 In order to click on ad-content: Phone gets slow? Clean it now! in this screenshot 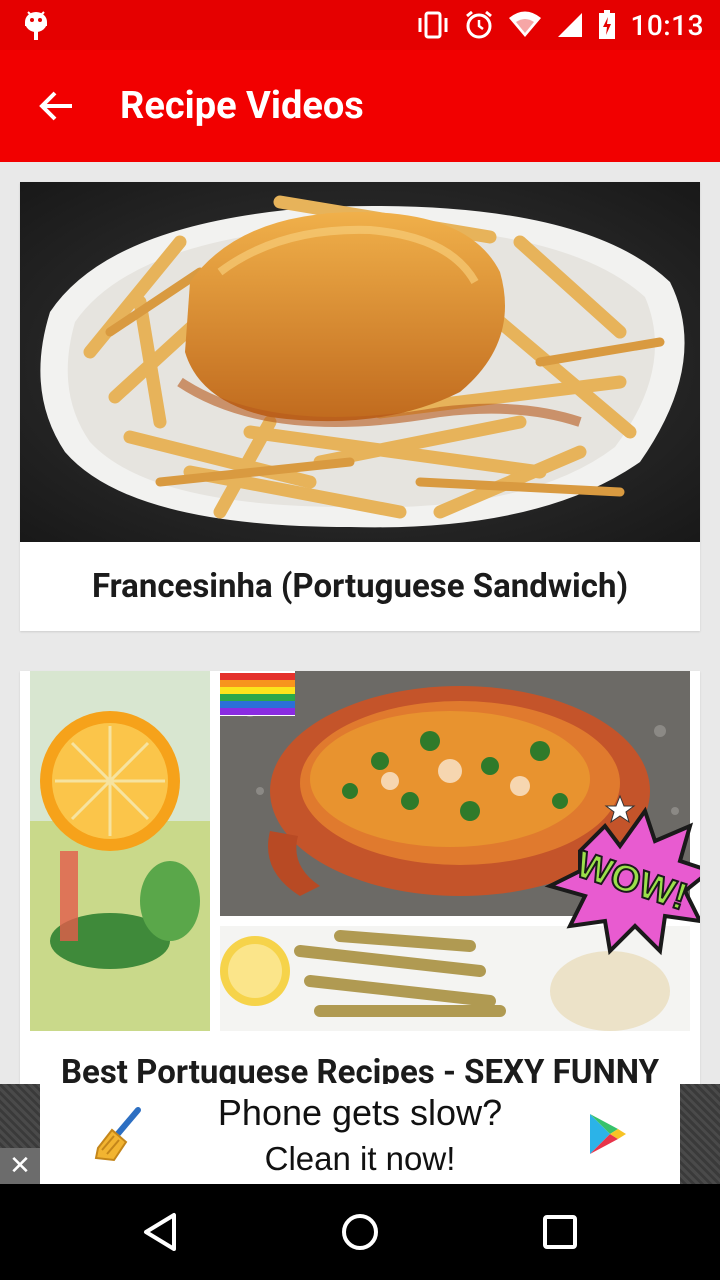, I will do `click(360, 1134)`.